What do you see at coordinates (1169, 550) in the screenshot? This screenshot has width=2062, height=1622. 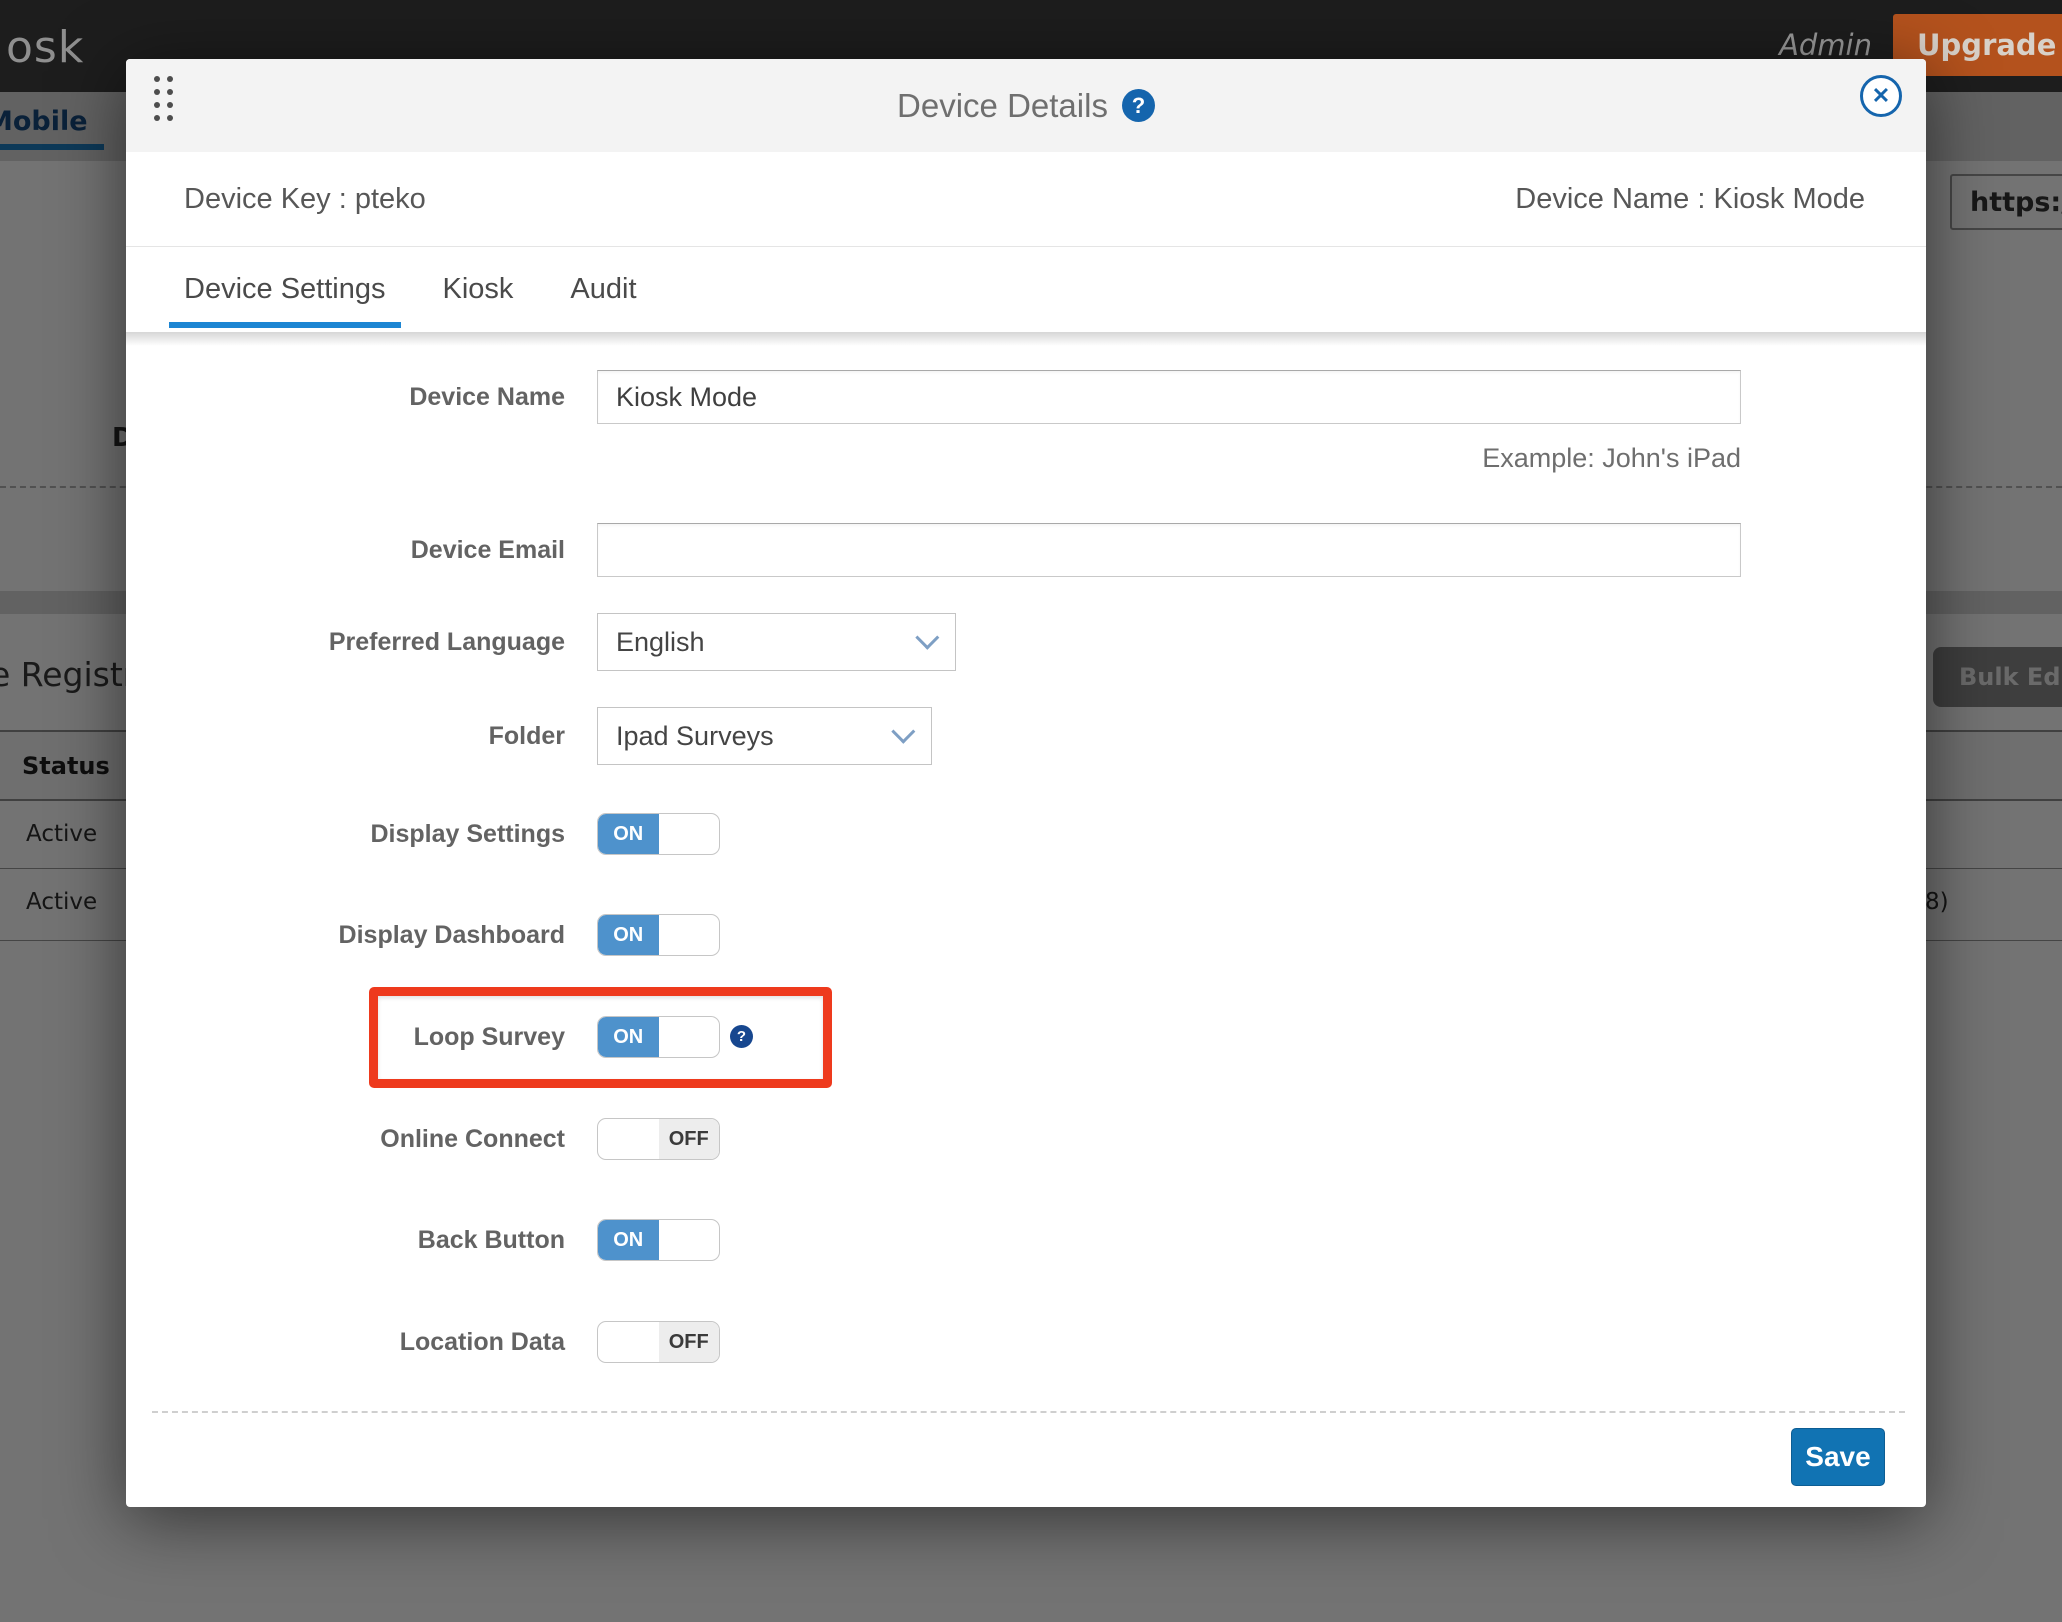 I see `device-email-input` at bounding box center [1169, 550].